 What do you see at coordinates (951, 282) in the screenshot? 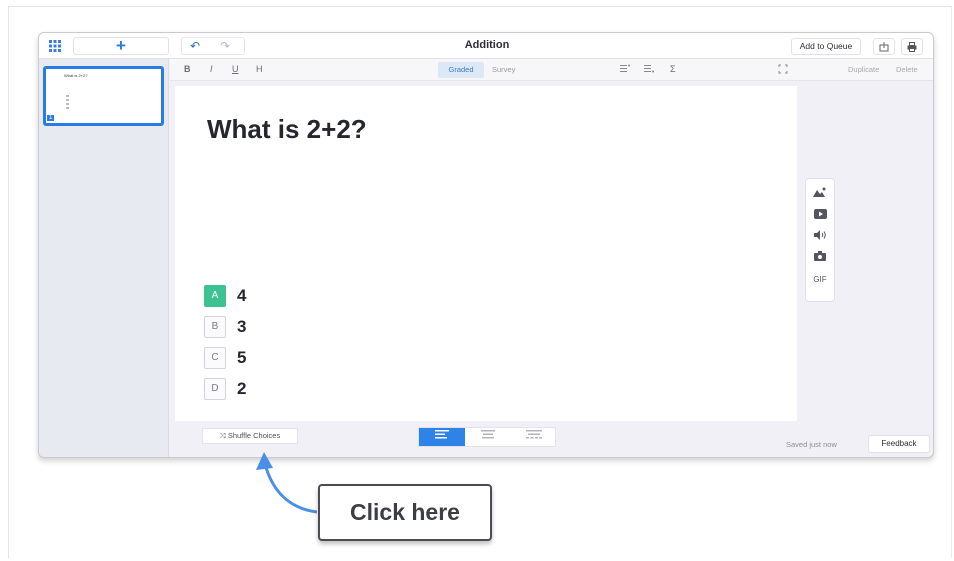
I see `frame-line-right` at bounding box center [951, 282].